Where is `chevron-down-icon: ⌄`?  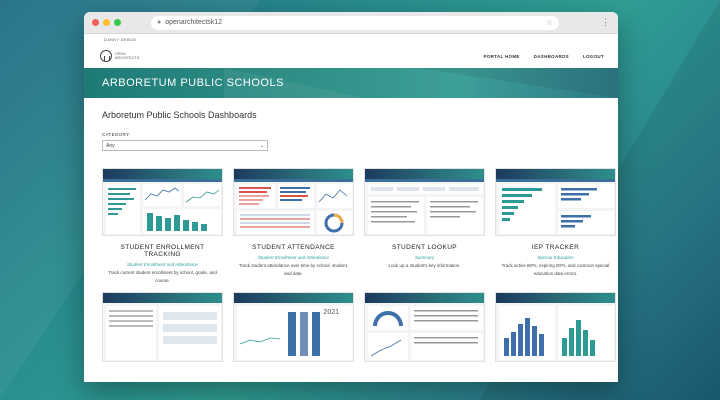 chevron-down-icon: ⌄ is located at coordinates (261, 145).